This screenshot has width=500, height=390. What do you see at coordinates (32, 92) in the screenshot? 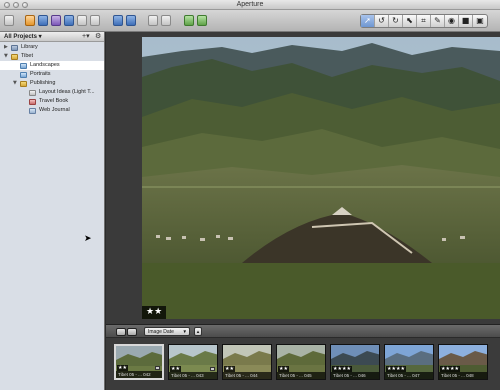
I see `light-table-icon` at bounding box center [32, 92].